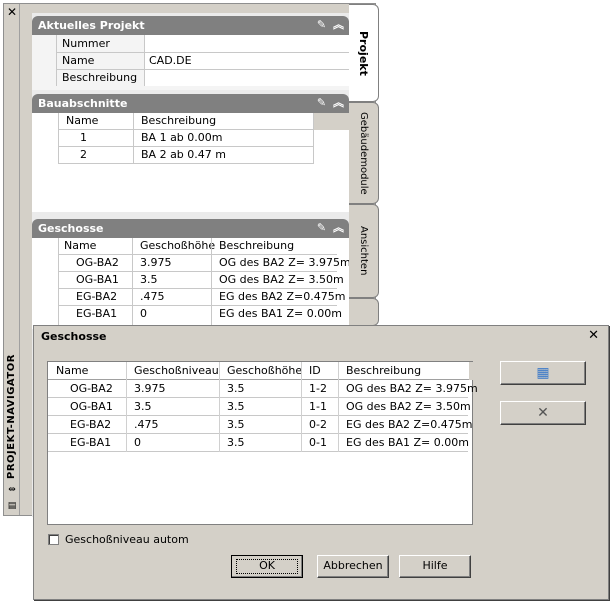 This screenshot has height=603, width=615. What do you see at coordinates (91, 25) in the screenshot?
I see `section-title: Aktuelles Projekt` at bounding box center [91, 25].